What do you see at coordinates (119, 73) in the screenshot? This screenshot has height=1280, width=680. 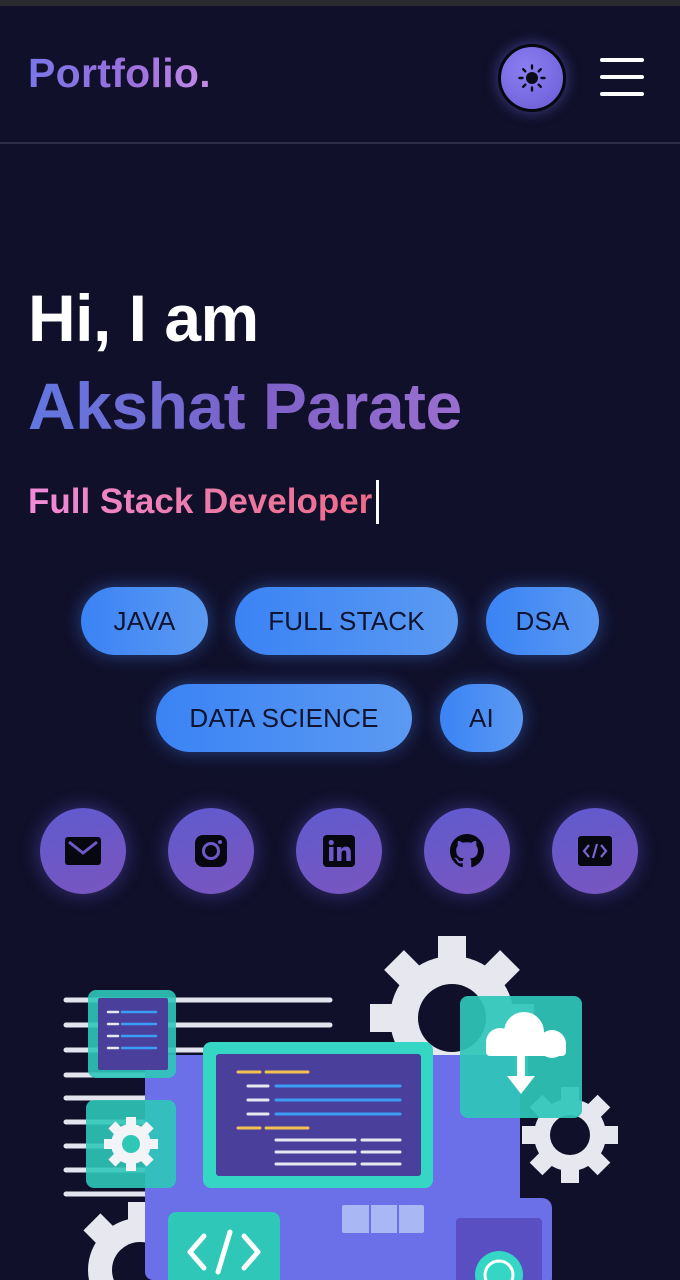 I see `site-logo: Portfolio.` at bounding box center [119, 73].